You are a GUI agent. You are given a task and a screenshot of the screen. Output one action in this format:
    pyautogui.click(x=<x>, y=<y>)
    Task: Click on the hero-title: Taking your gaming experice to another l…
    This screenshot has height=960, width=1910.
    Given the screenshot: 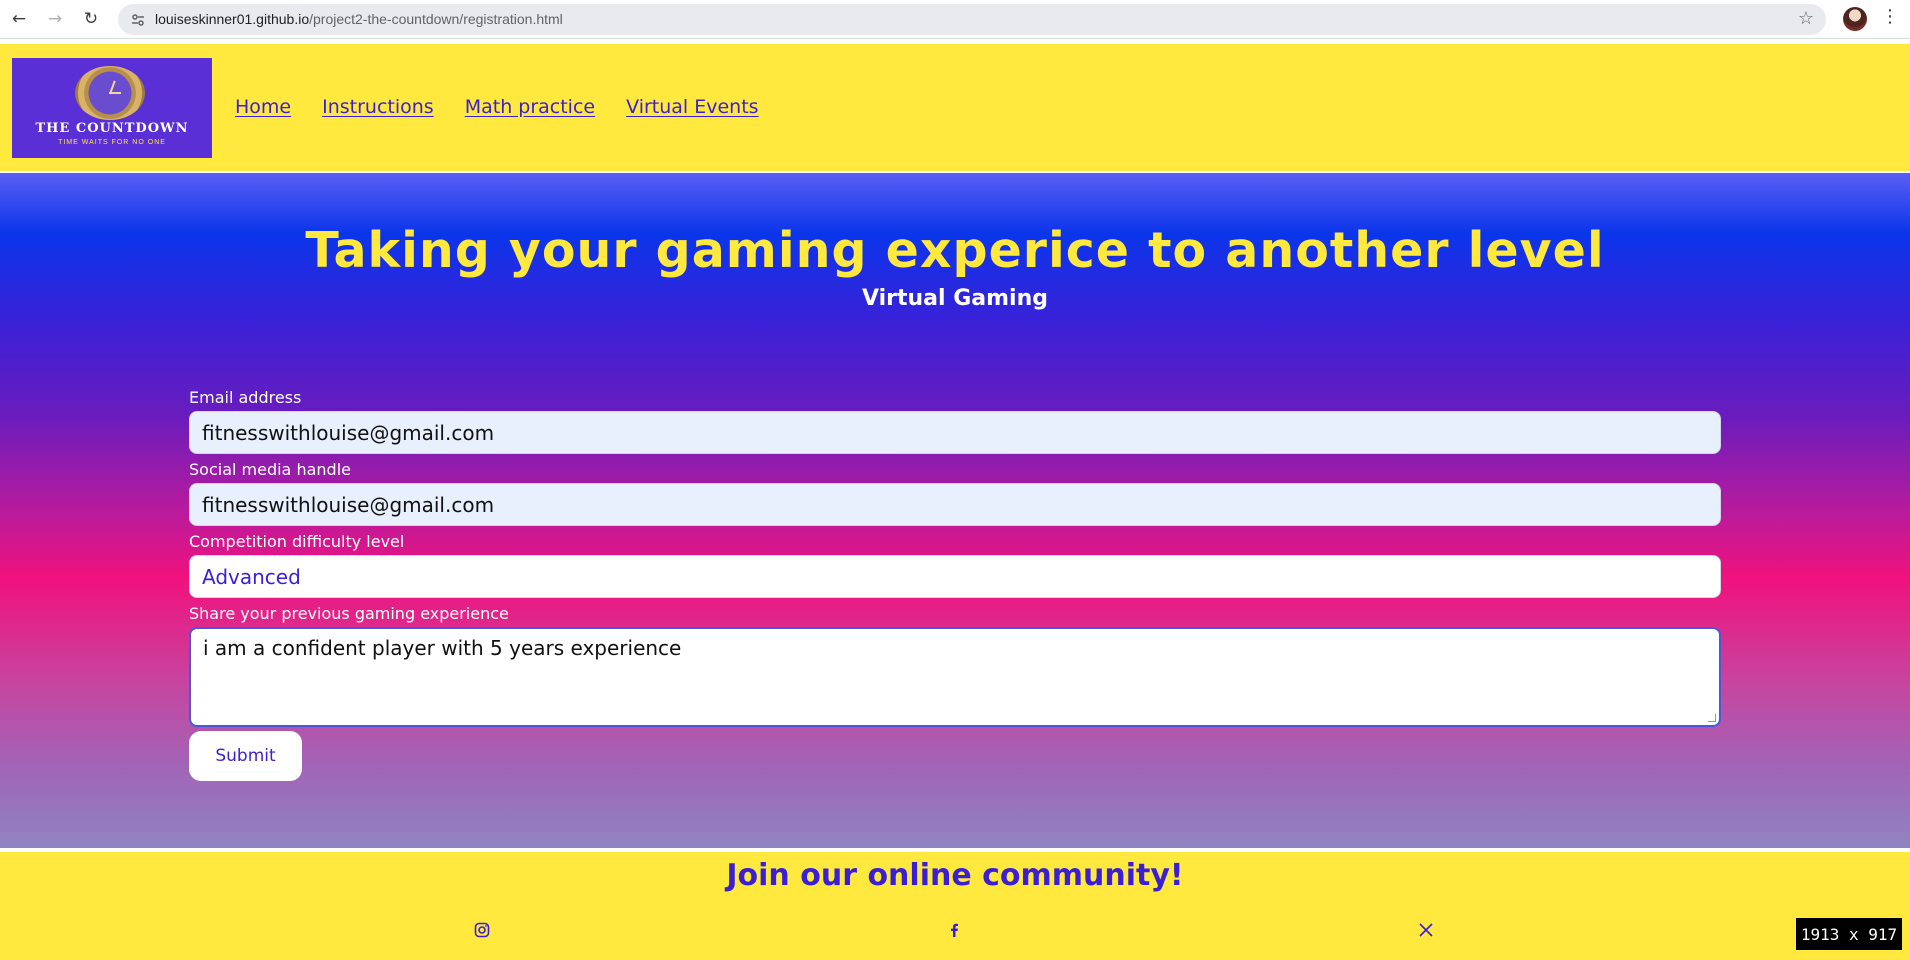 What is the action you would take?
    pyautogui.click(x=955, y=250)
    